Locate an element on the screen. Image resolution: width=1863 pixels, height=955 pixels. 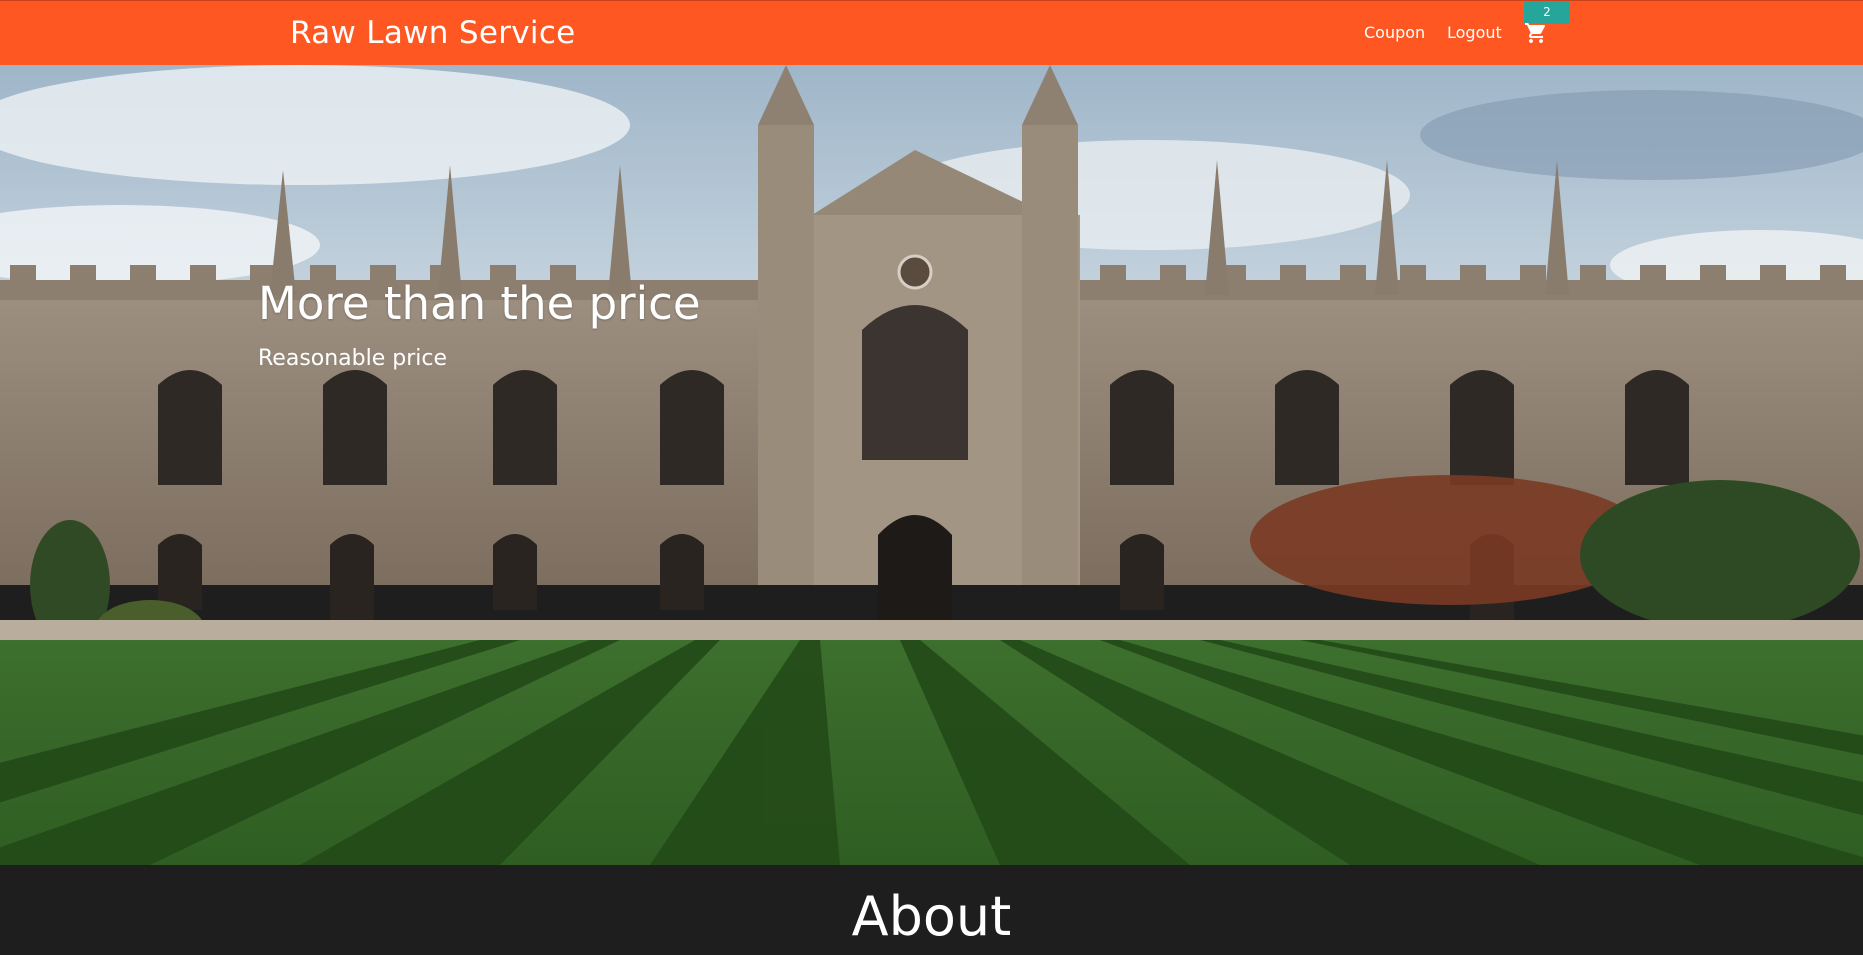
about-heading: About is located at coordinates (931, 916).